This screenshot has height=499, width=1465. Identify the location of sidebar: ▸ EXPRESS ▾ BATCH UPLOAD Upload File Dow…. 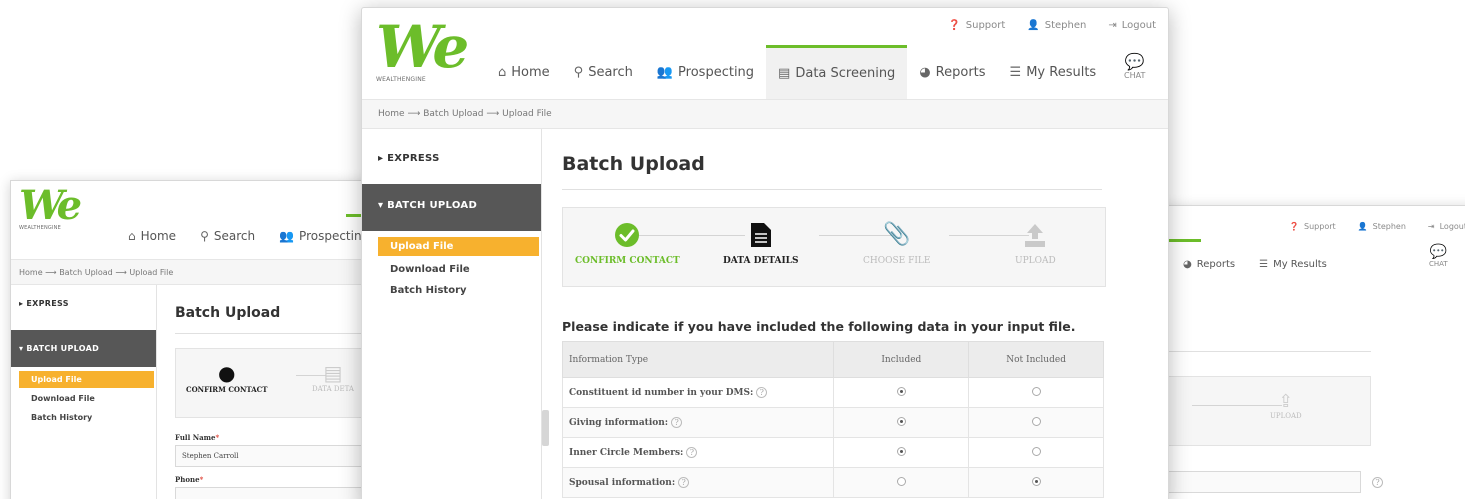
(452, 314).